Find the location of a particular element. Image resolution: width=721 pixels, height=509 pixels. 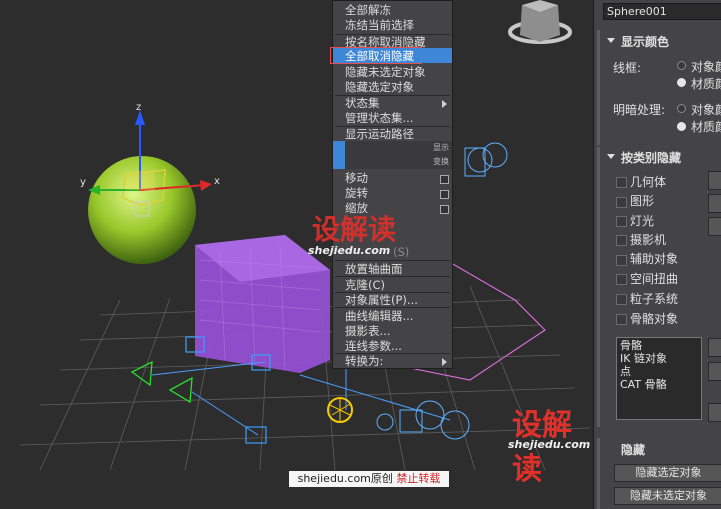

category-label-particle-systems: 粒子系统 is located at coordinates (654, 299).